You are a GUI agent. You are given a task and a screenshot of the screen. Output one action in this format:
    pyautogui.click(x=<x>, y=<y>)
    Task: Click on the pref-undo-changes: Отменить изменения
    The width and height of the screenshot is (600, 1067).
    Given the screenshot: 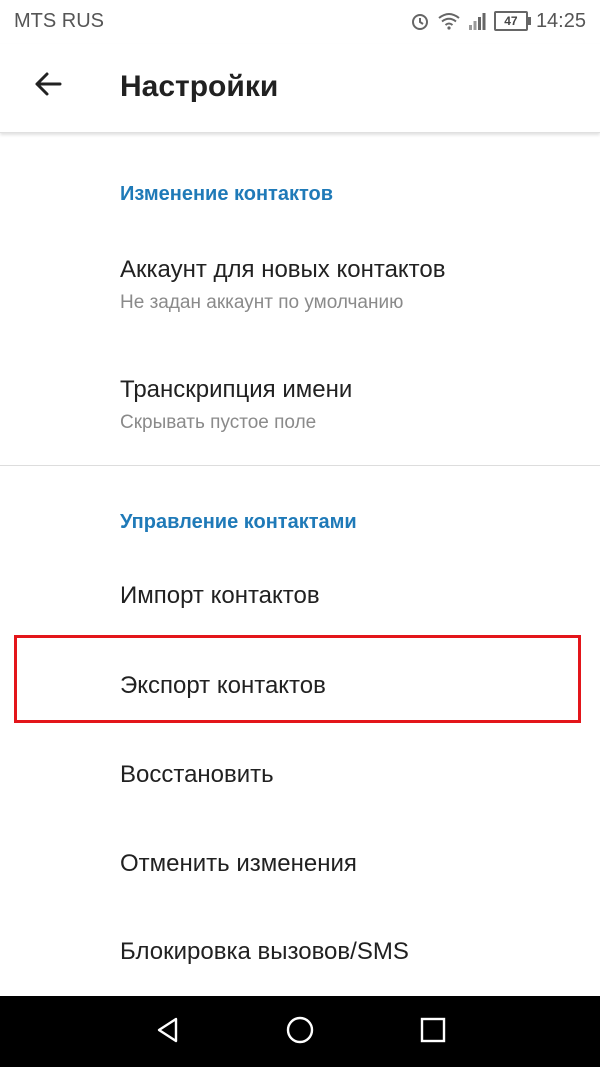 What is the action you would take?
    pyautogui.click(x=300, y=862)
    